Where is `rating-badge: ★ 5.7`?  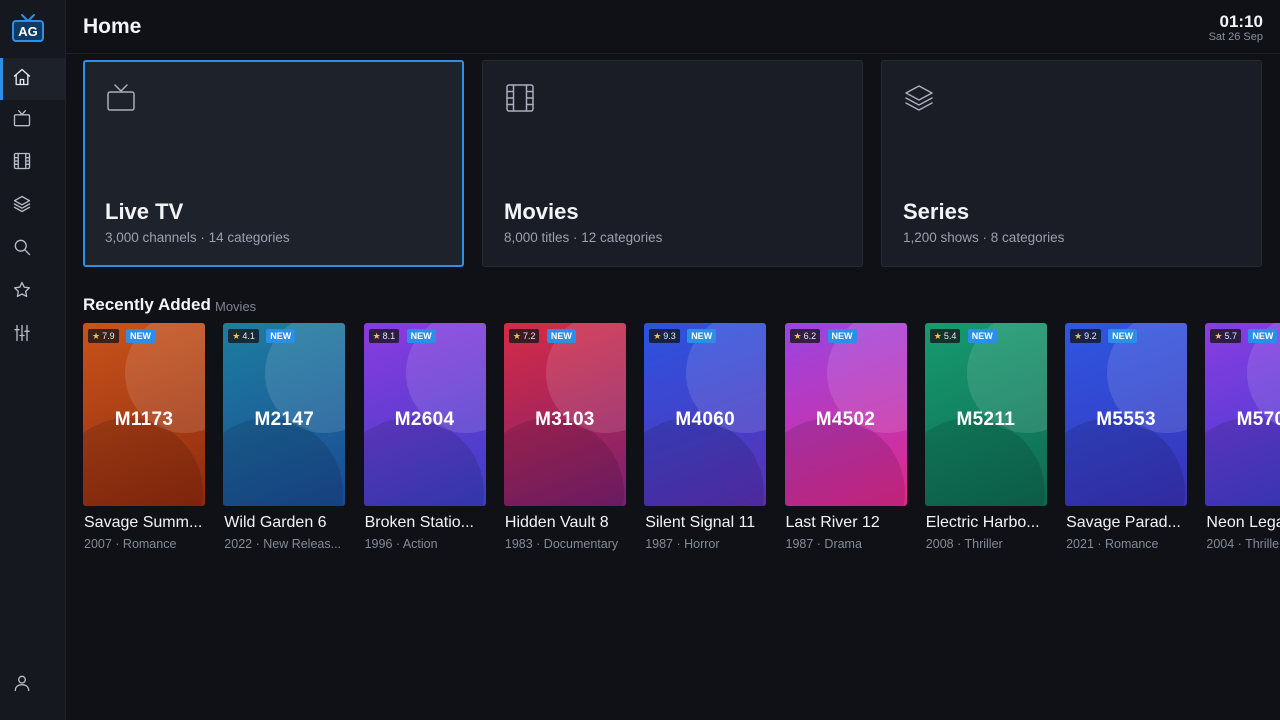
rating-badge: ★ 5.7 is located at coordinates (1225, 336).